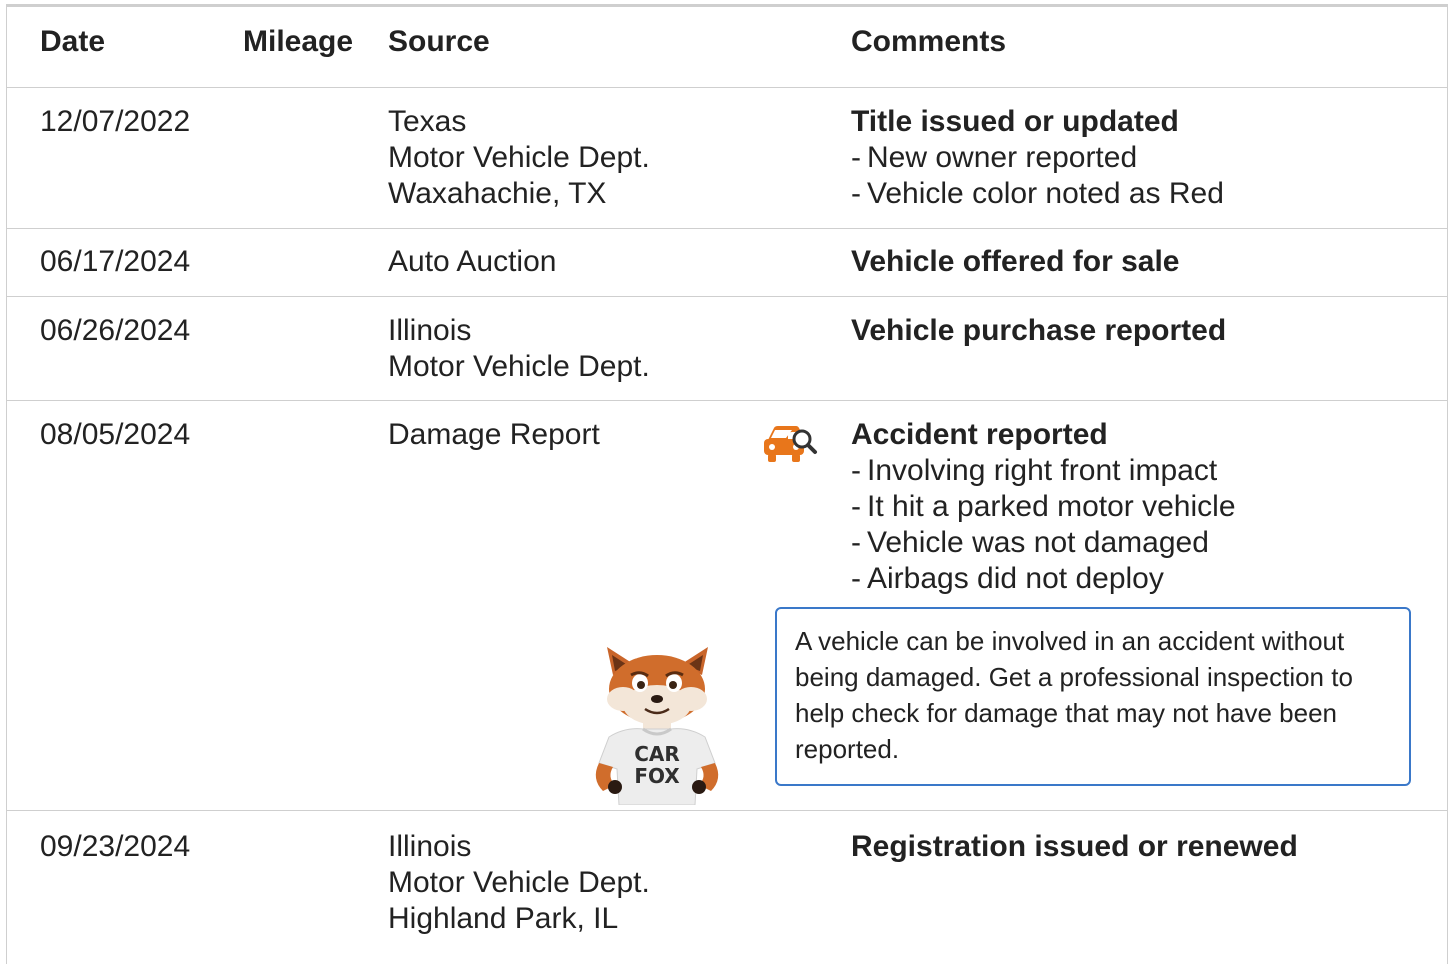 The height and width of the screenshot is (971, 1452). I want to click on row-source: Illinois Motor Vehicle Dept., so click(519, 349).